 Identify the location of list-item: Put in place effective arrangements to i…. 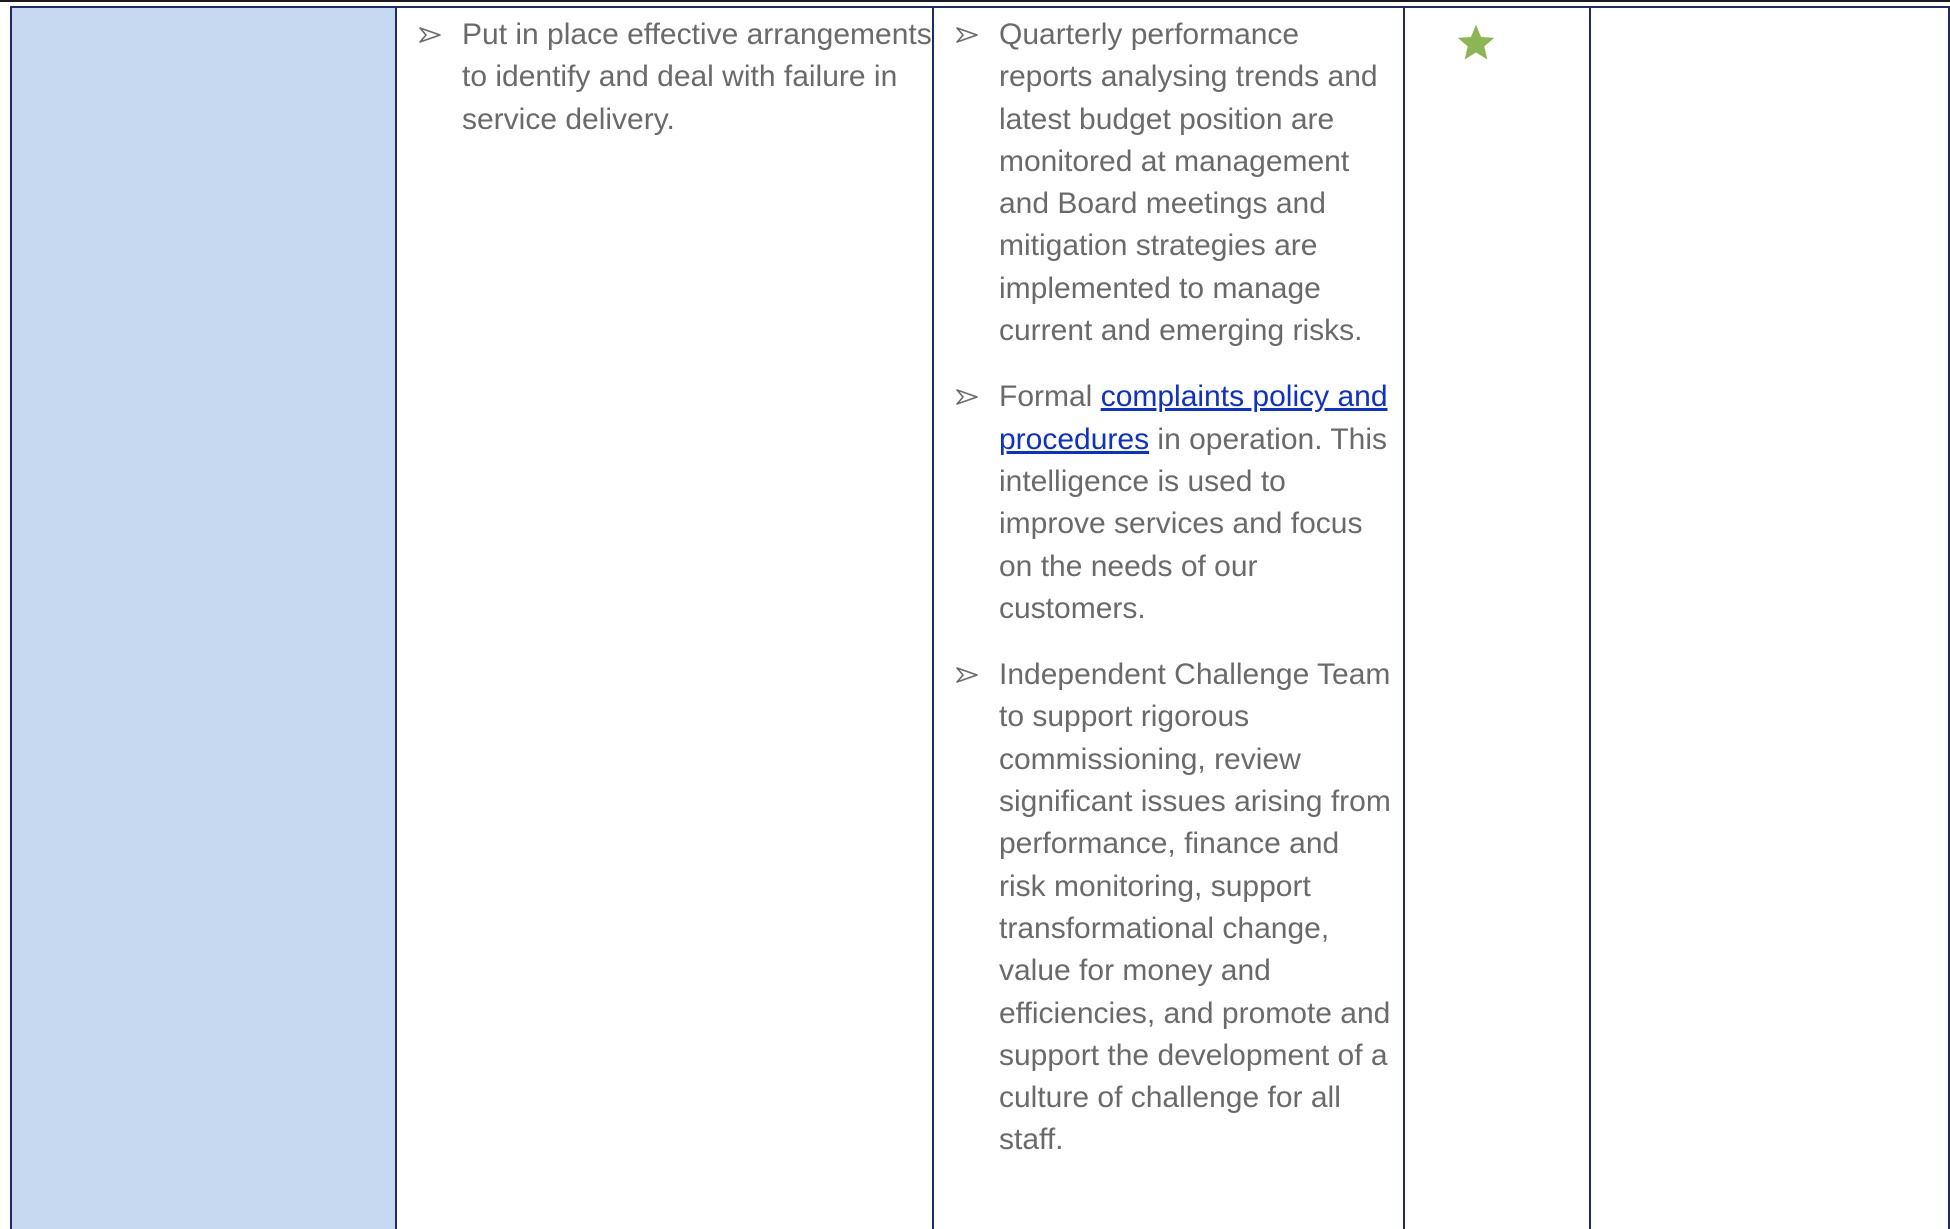
(664, 77).